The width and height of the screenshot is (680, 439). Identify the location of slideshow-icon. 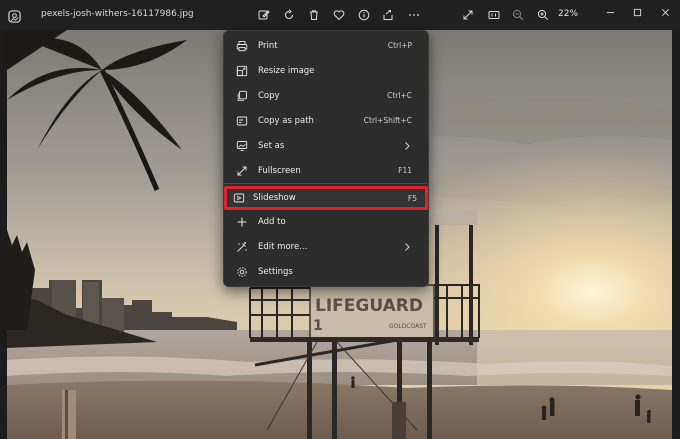
(239, 198).